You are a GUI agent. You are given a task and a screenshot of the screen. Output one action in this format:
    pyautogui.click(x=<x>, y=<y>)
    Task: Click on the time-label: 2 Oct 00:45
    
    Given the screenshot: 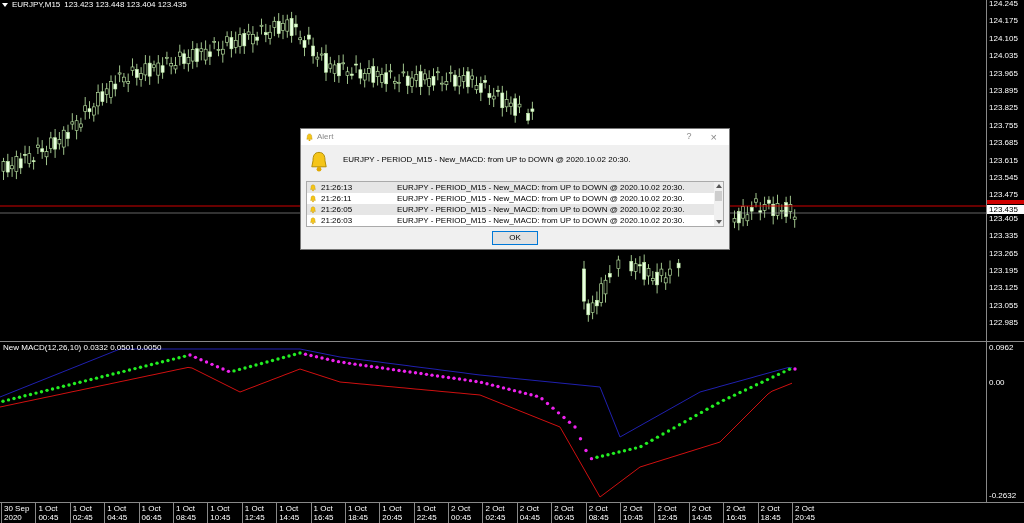 What is the action you would take?
    pyautogui.click(x=462, y=513)
    